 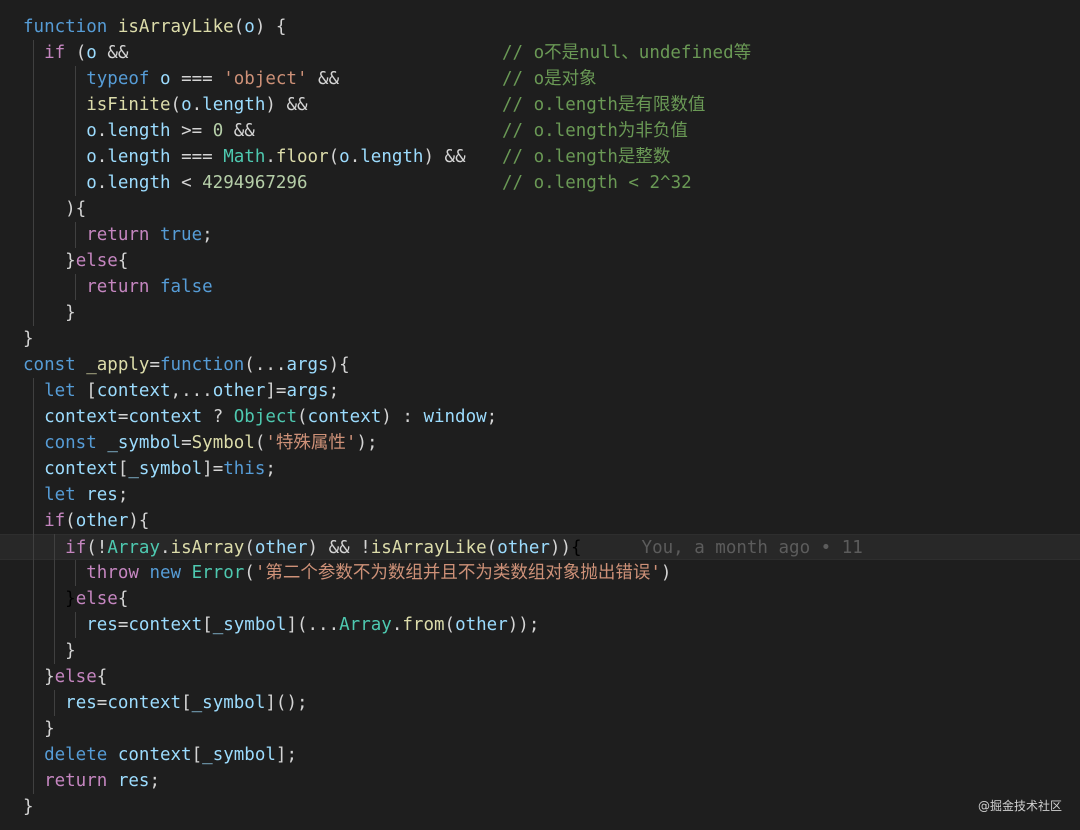 I want to click on code-text: let [context,...other]=args;, so click(x=181, y=391).